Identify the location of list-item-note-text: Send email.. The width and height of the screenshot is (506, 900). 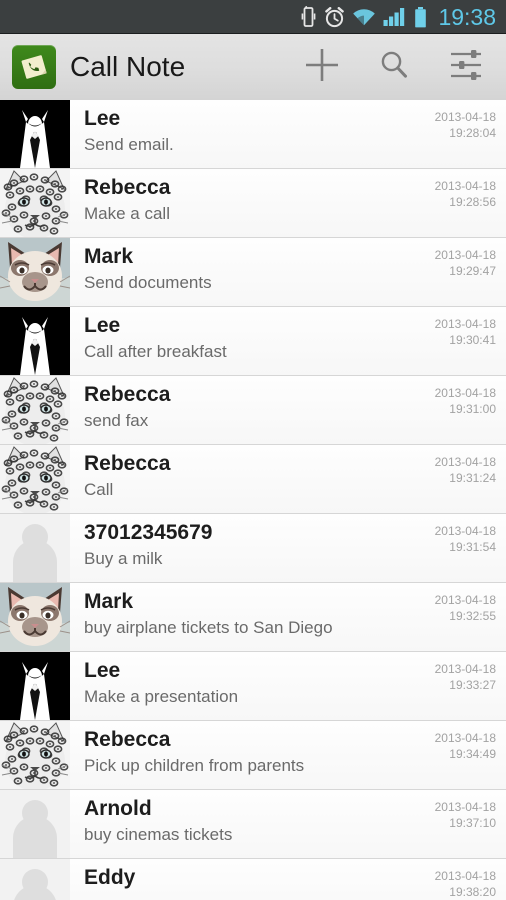
(129, 145).